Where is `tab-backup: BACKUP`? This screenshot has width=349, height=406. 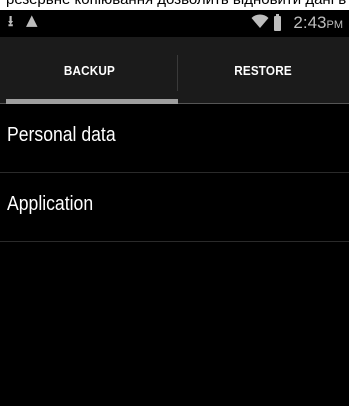
tab-backup: BACKUP is located at coordinates (89, 70).